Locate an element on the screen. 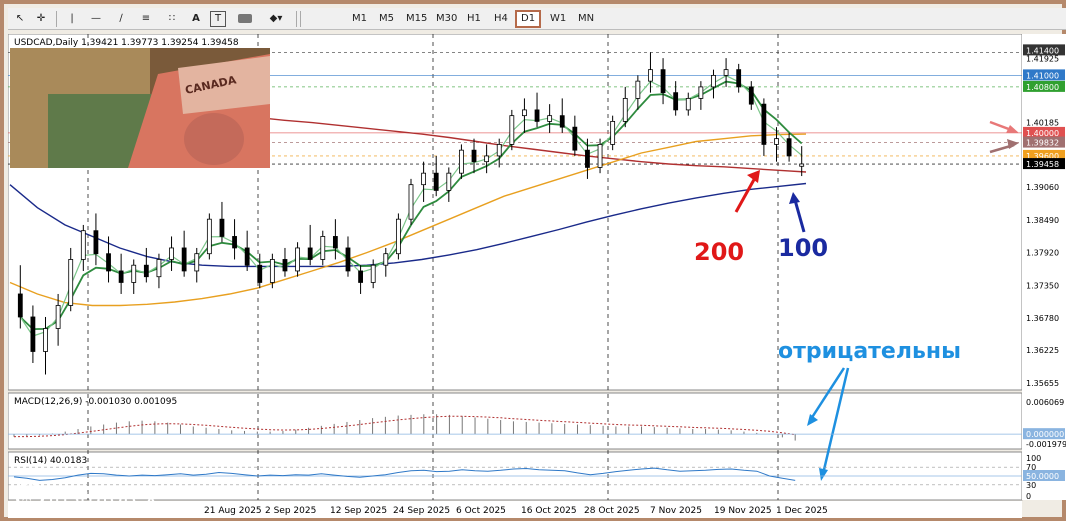 The image size is (1066, 521). date-tick-label: 24 Sep 2025 is located at coordinates (421, 511).